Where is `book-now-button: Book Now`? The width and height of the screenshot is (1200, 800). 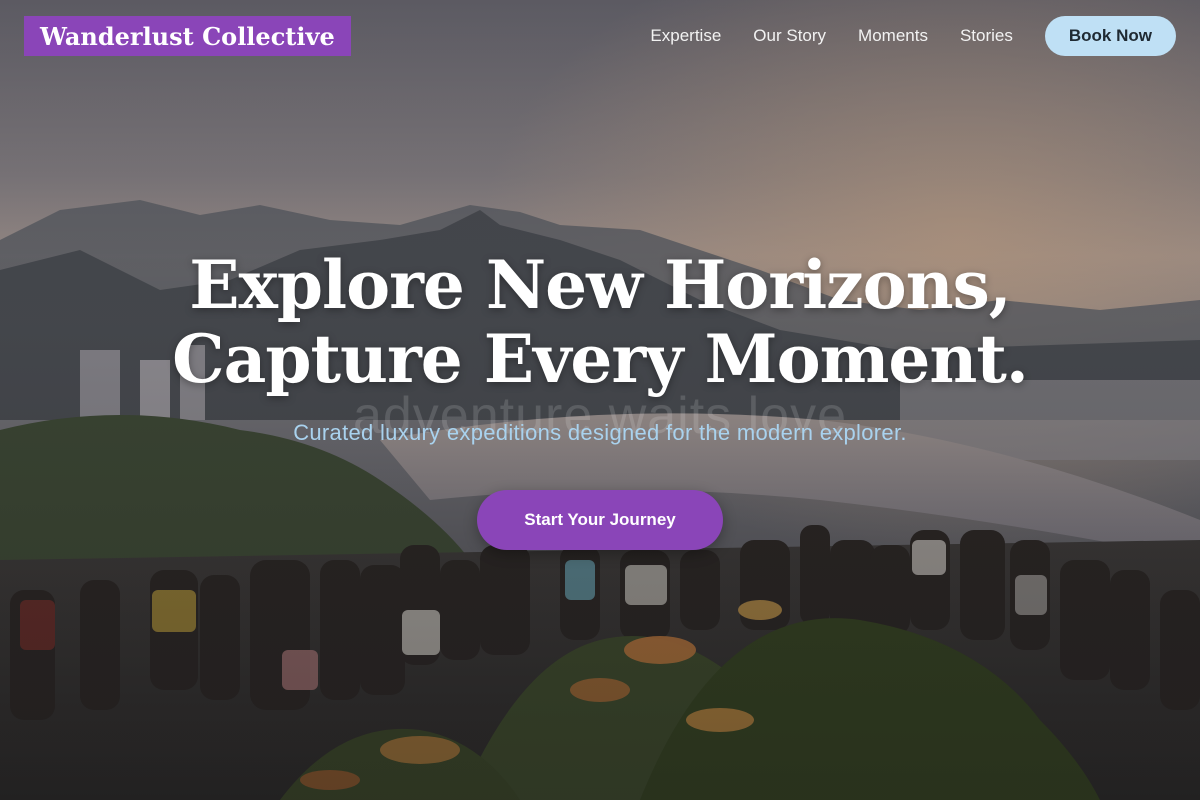 book-now-button: Book Now is located at coordinates (1110, 36).